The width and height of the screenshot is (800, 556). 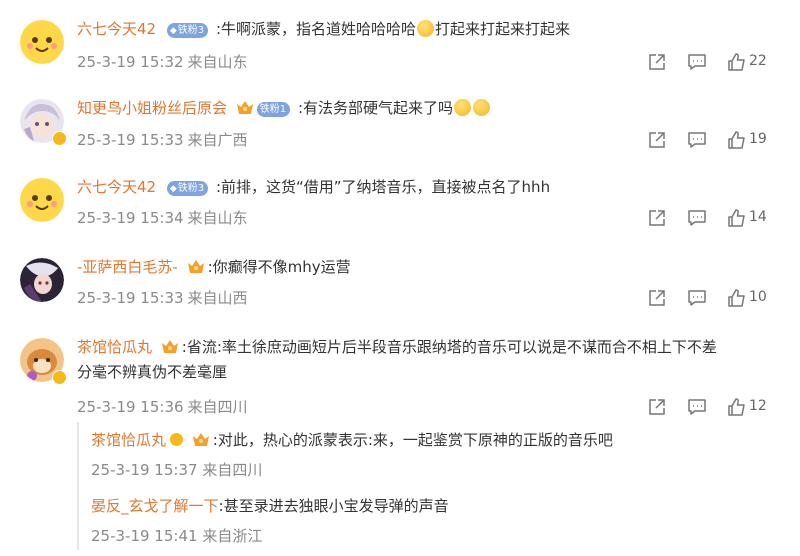 I want to click on comment-meta: 25-3-19 15:34 来自山东, so click(x=162, y=218).